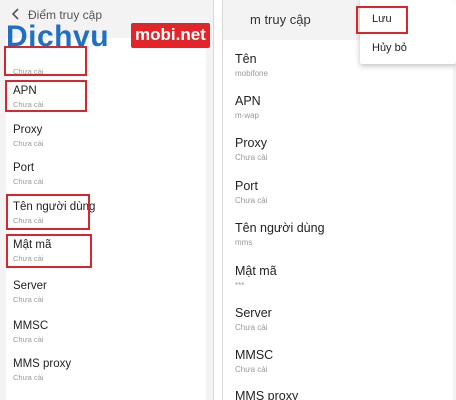 Image resolution: width=456 pixels, height=400 pixels. I want to click on left-item-label: Port, so click(24, 168).